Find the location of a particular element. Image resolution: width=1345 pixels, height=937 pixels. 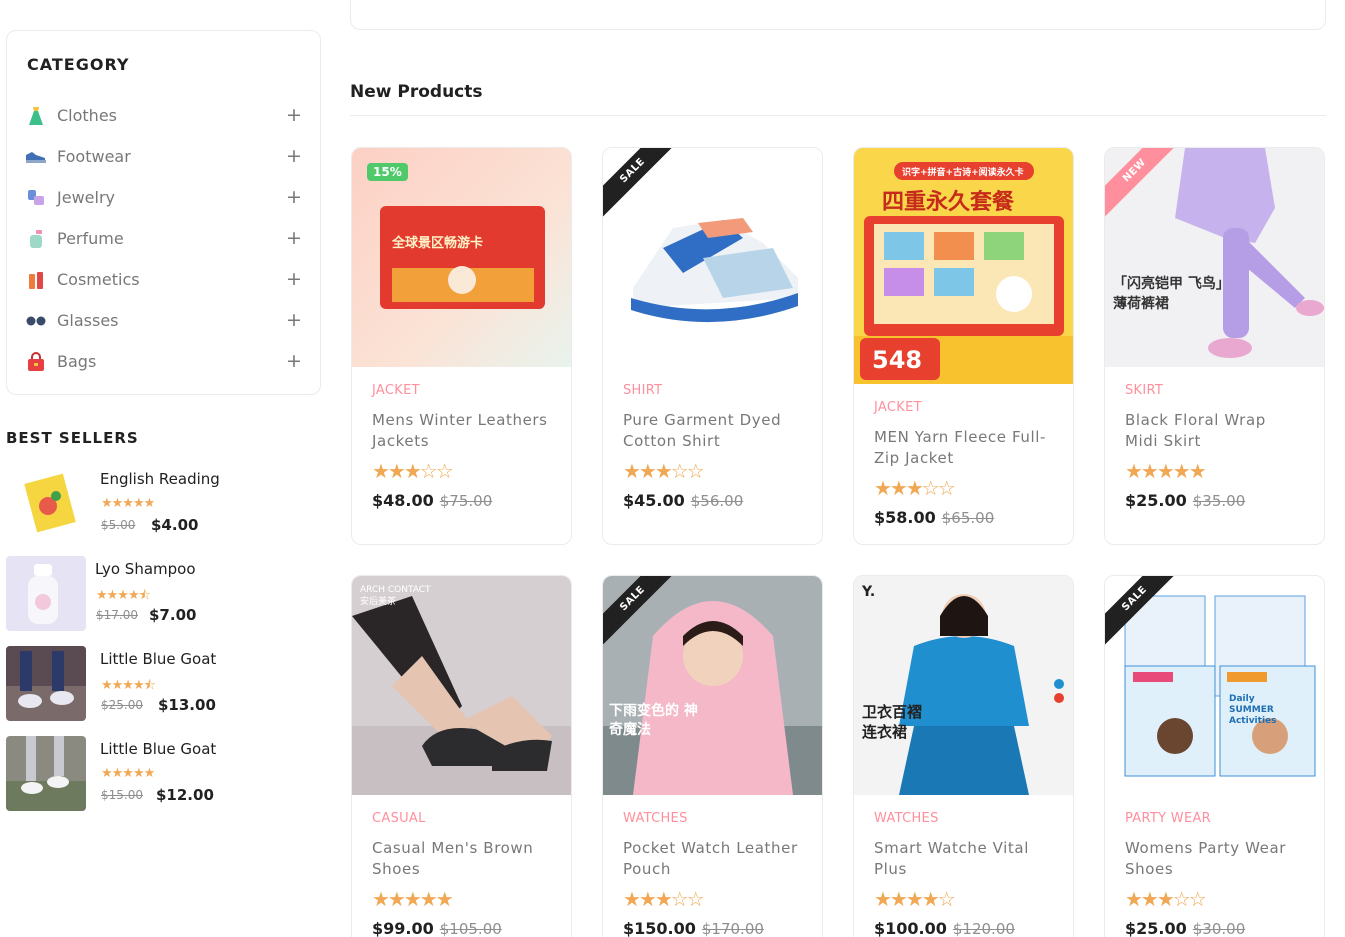

rating-stars: ★★★★★ is located at coordinates (128, 503).